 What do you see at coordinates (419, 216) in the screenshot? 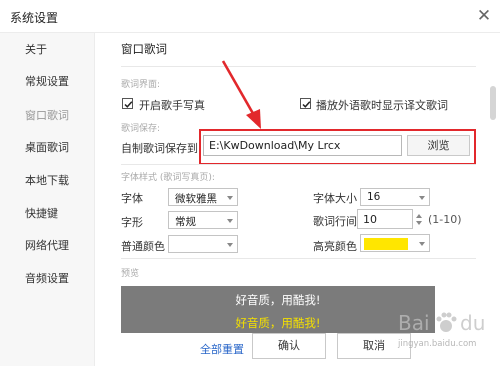
I see `chevron-up-icon` at bounding box center [419, 216].